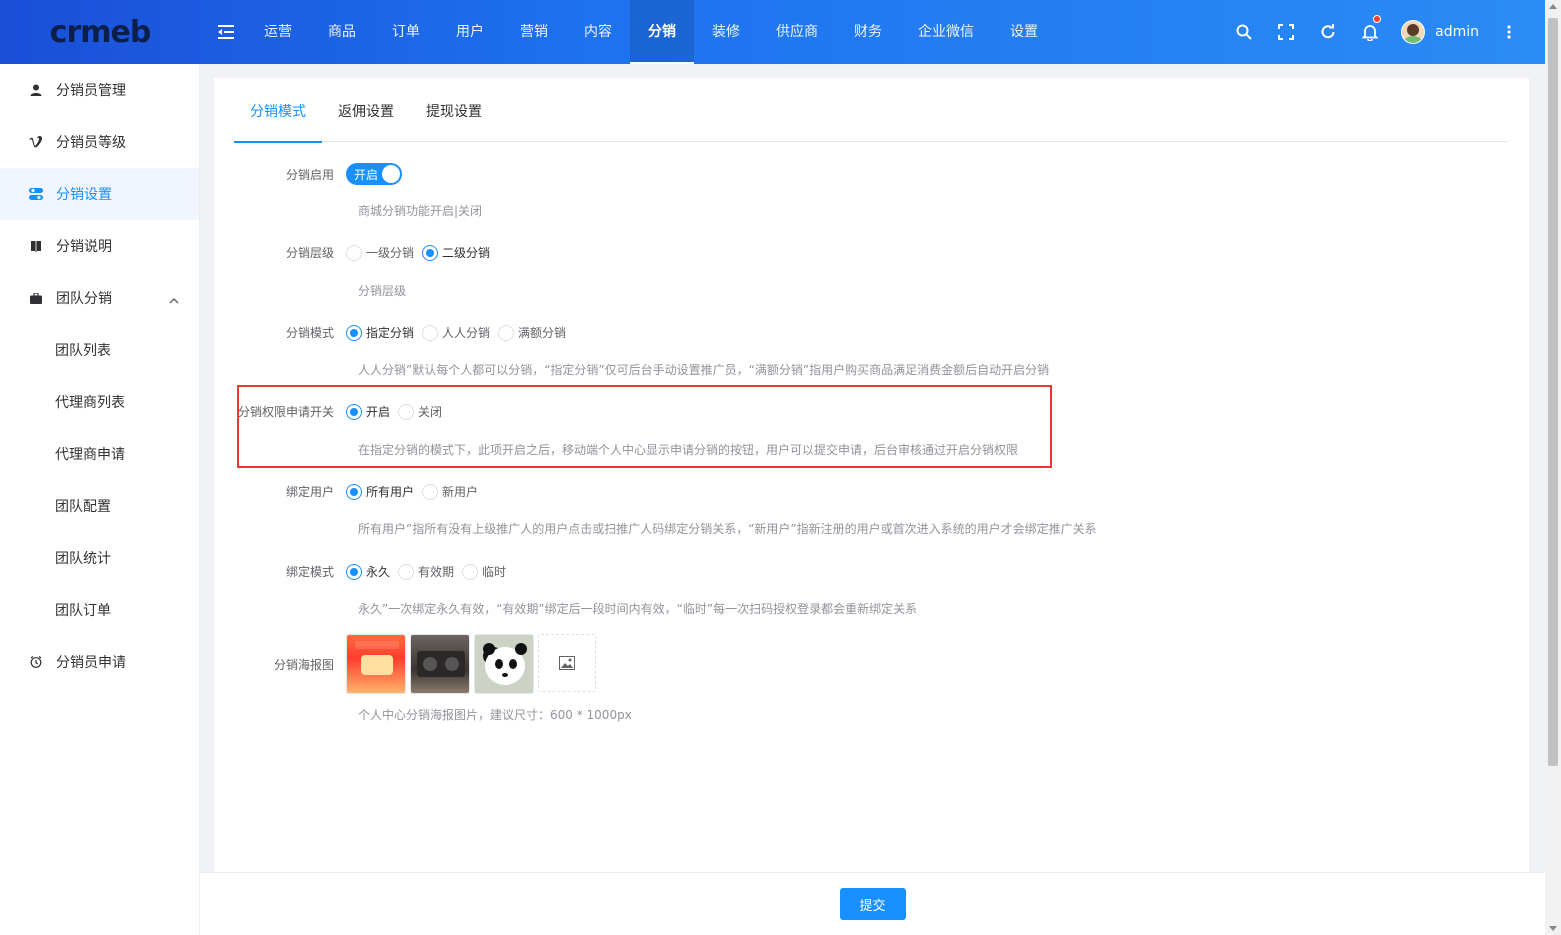 This screenshot has height=935, width=1561. What do you see at coordinates (484, 571) in the screenshot?
I see `radio-bind-temporary: 临时` at bounding box center [484, 571].